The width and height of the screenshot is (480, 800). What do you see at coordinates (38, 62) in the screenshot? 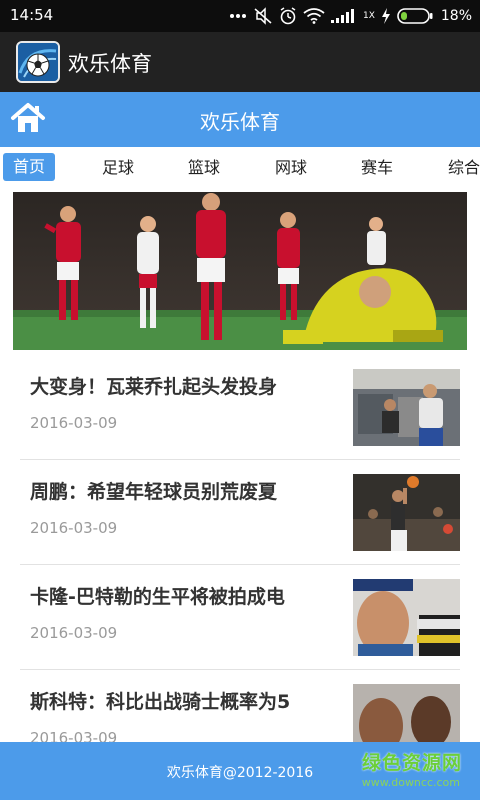
I see `soccer-ball-logo-icon` at bounding box center [38, 62].